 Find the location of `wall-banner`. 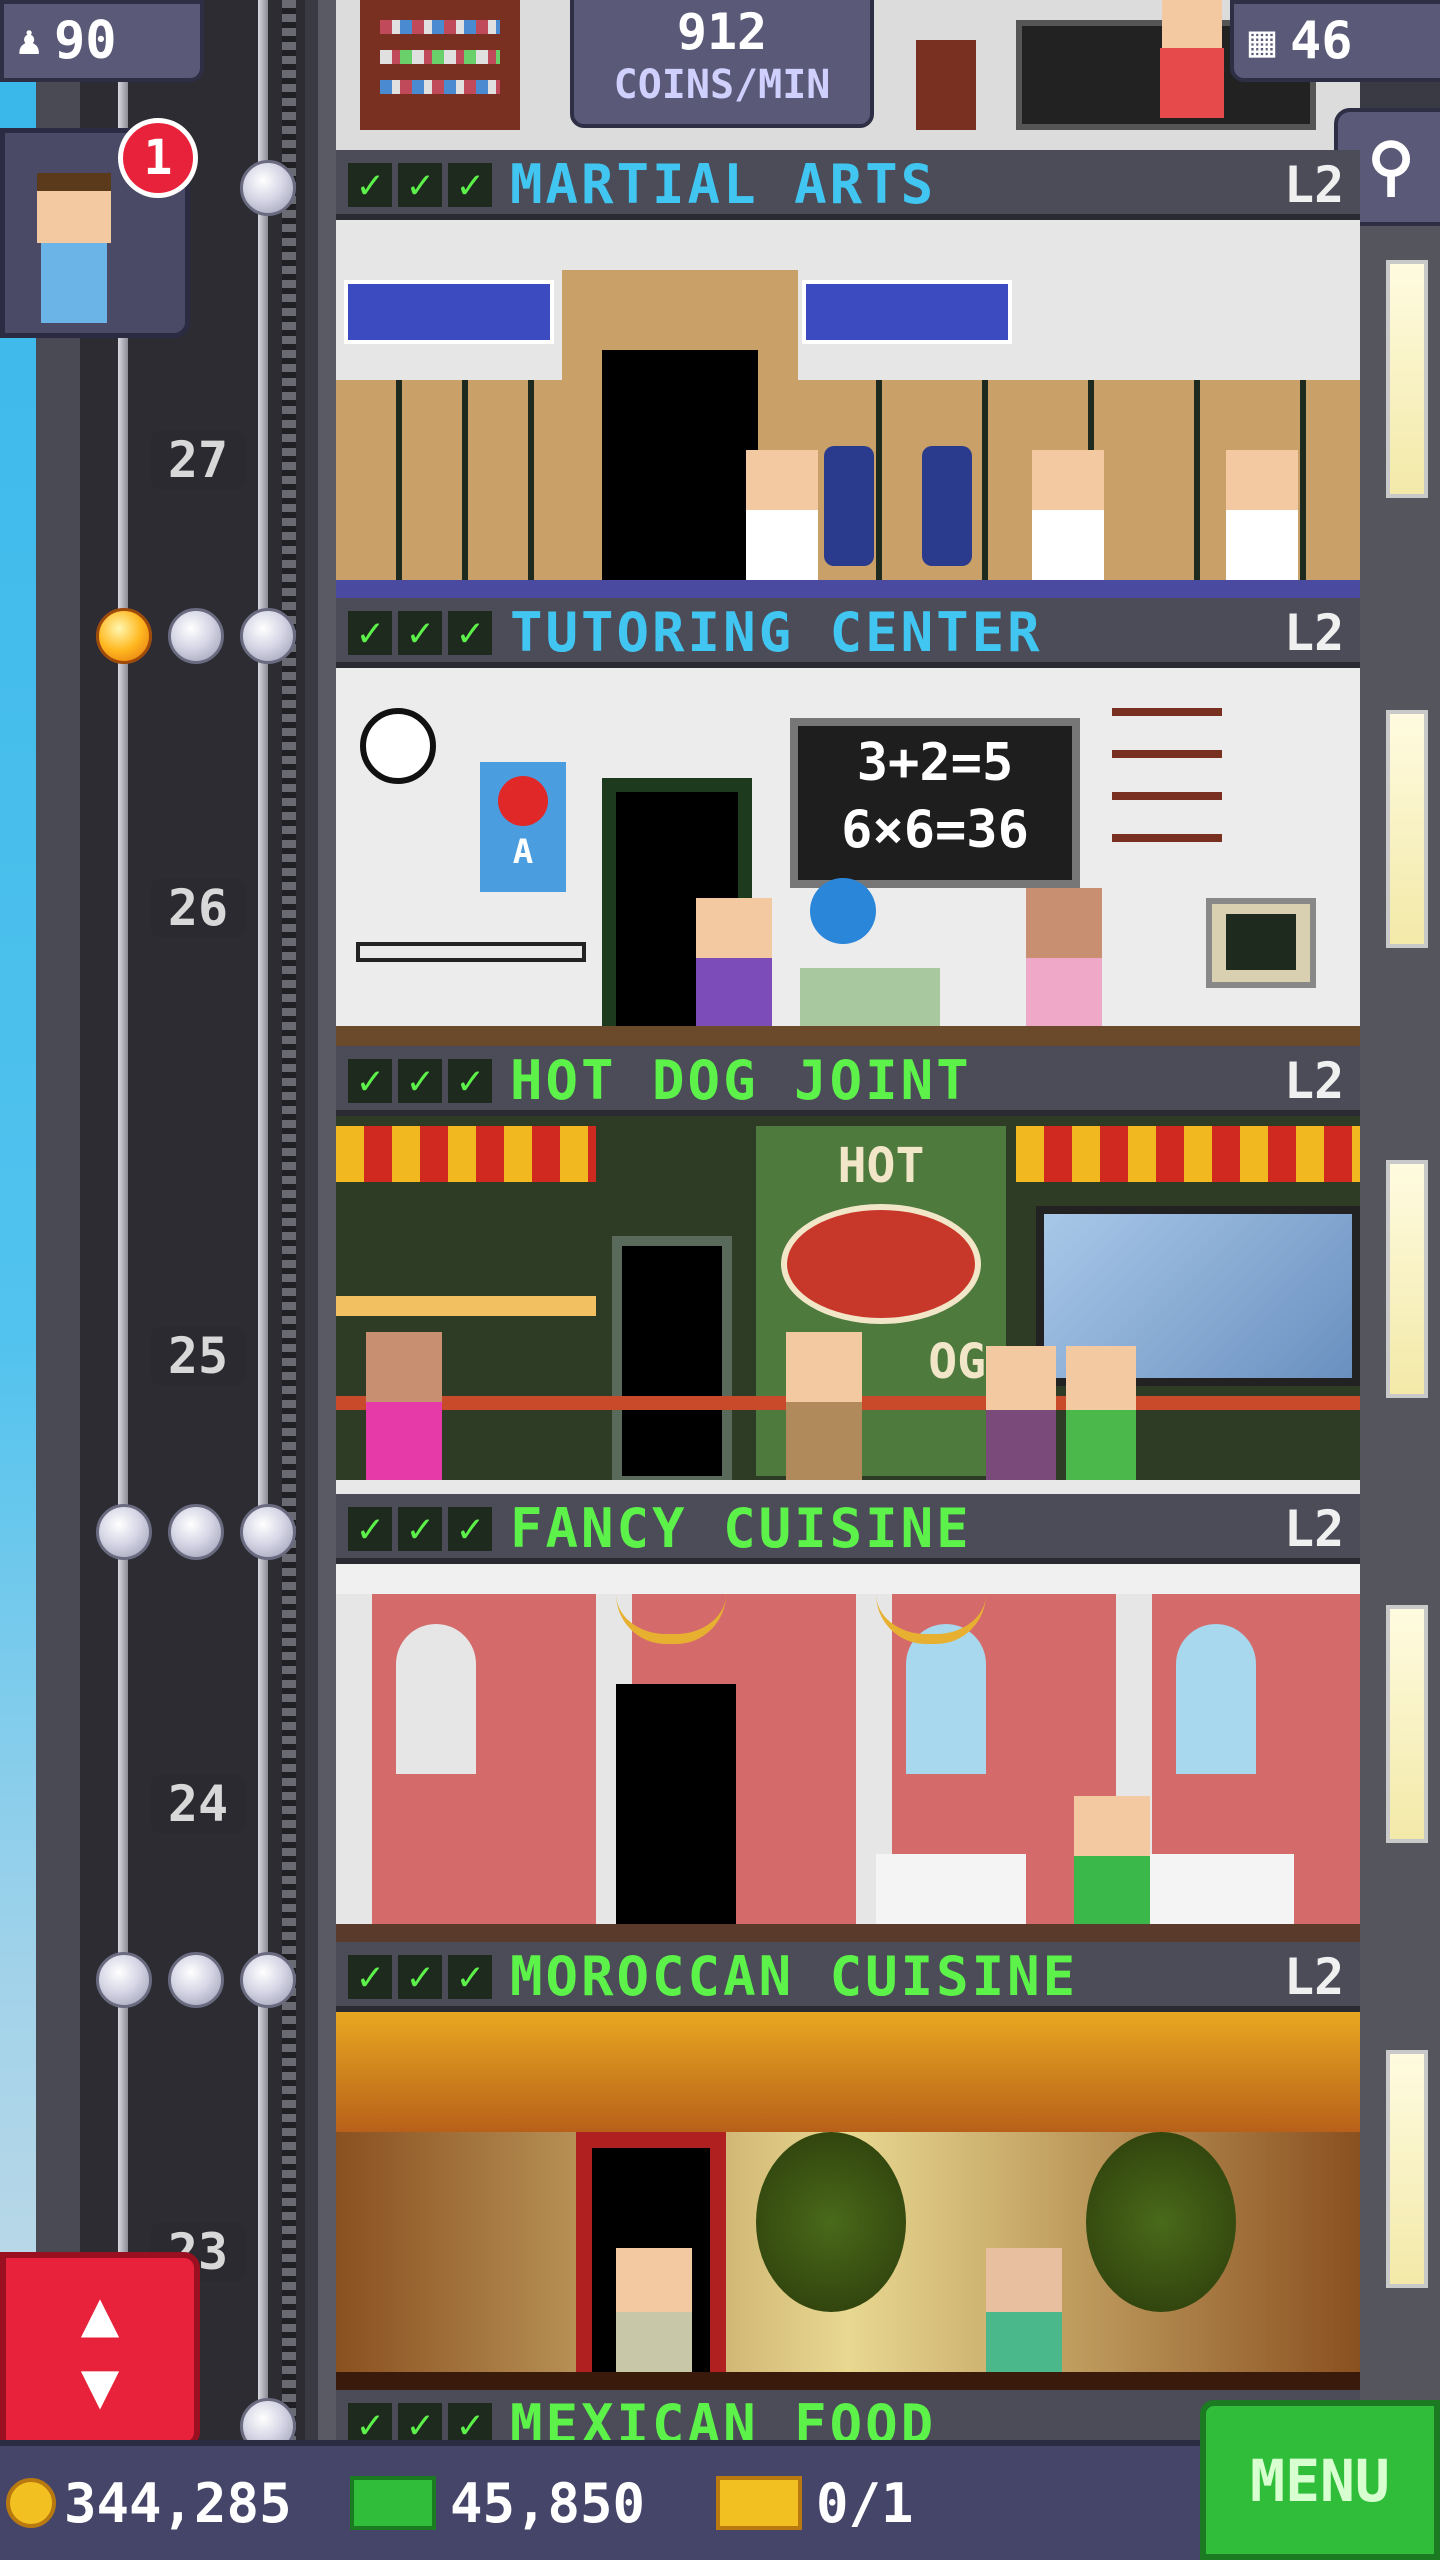

wall-banner is located at coordinates (449, 312).